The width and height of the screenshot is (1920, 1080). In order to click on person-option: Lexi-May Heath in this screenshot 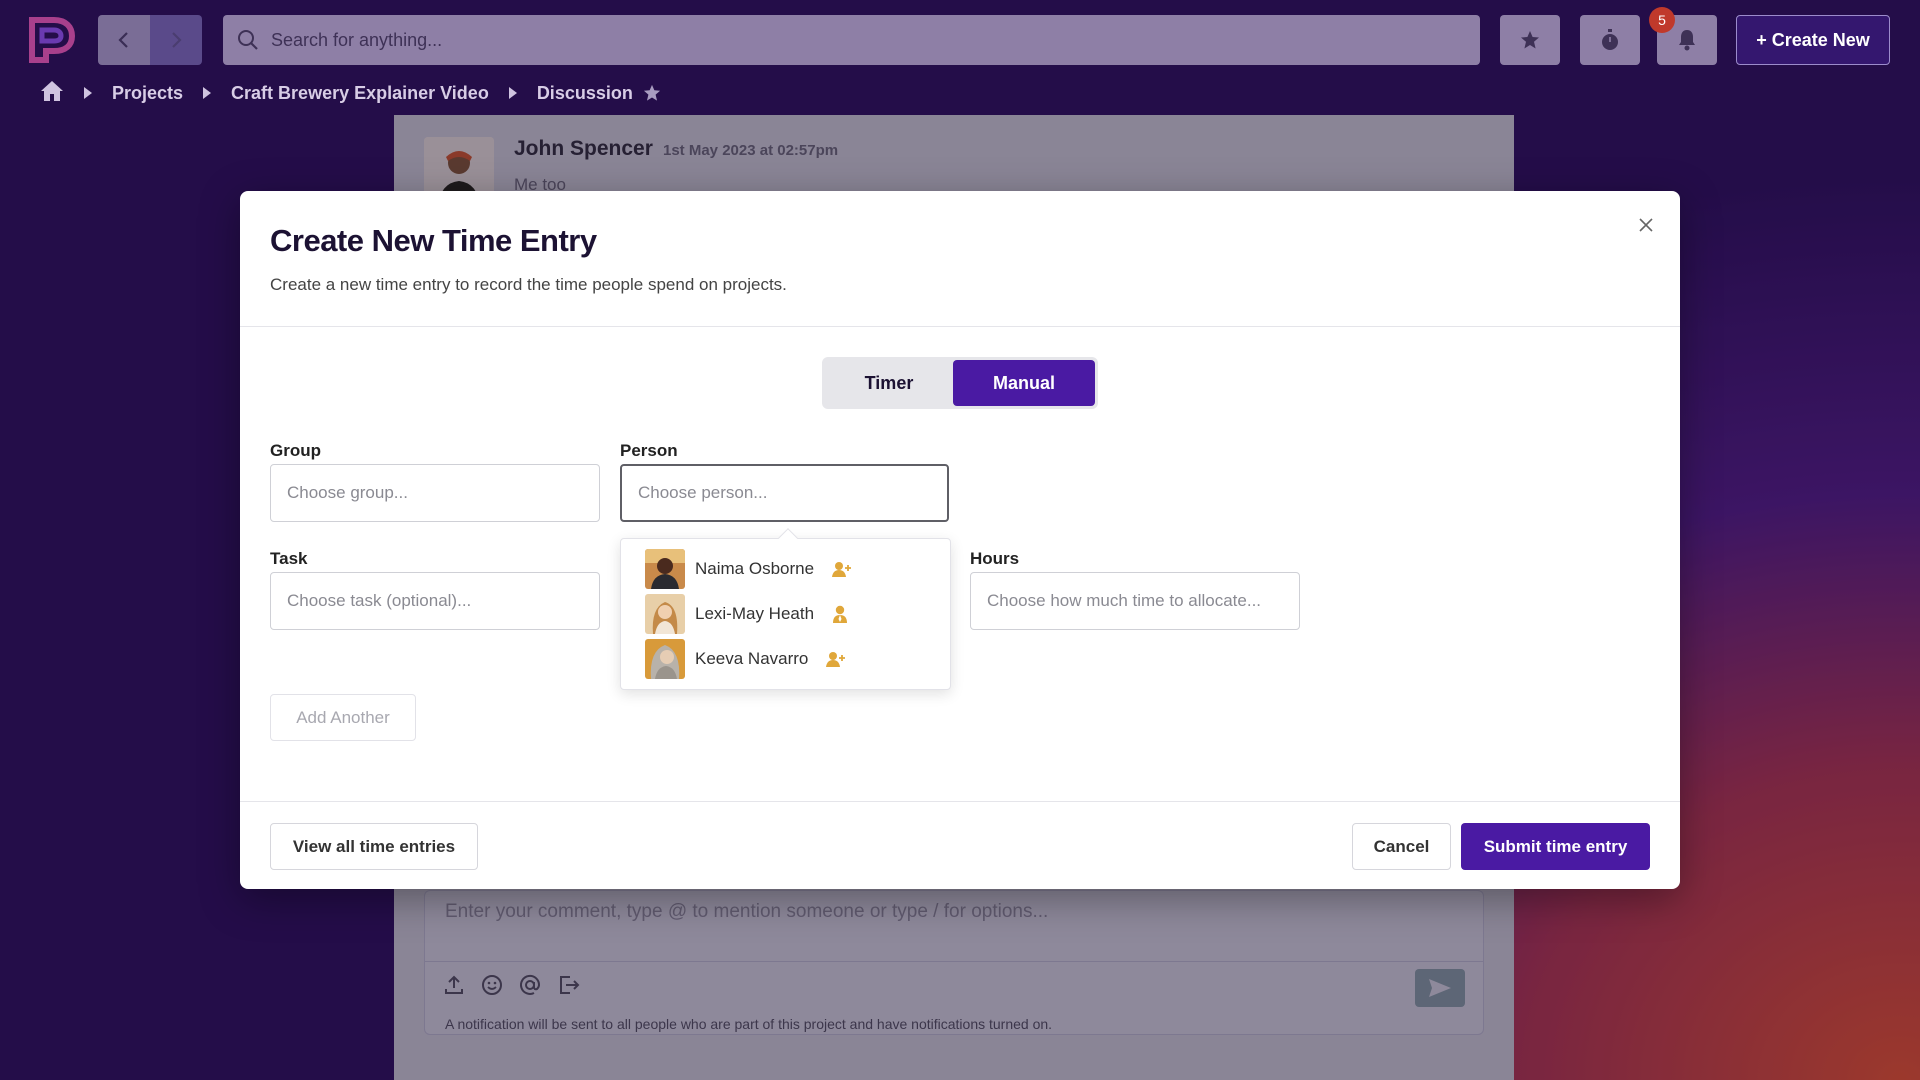, I will do `click(746, 614)`.